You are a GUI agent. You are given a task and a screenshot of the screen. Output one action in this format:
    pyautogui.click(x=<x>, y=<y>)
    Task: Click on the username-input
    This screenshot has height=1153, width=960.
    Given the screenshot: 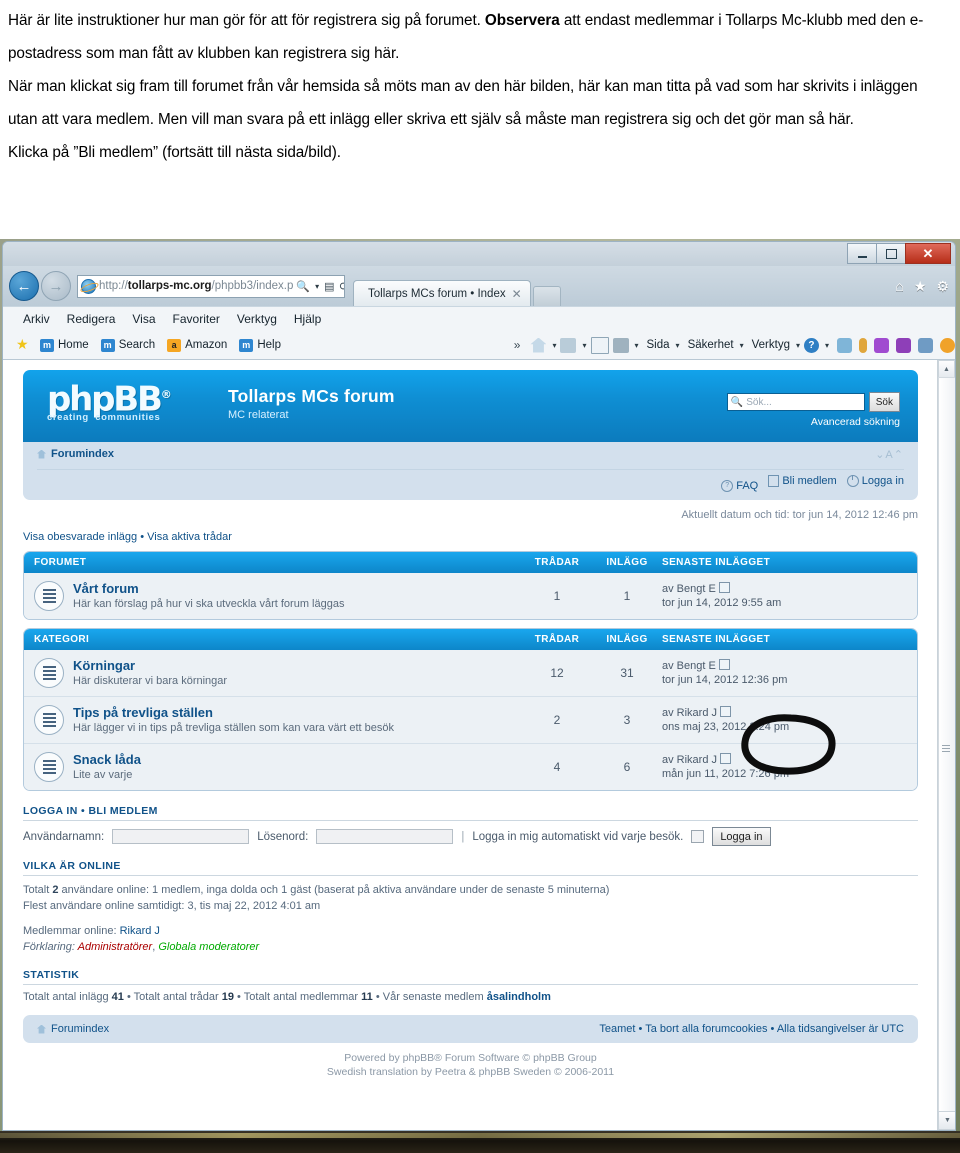 What is the action you would take?
    pyautogui.click(x=181, y=836)
    